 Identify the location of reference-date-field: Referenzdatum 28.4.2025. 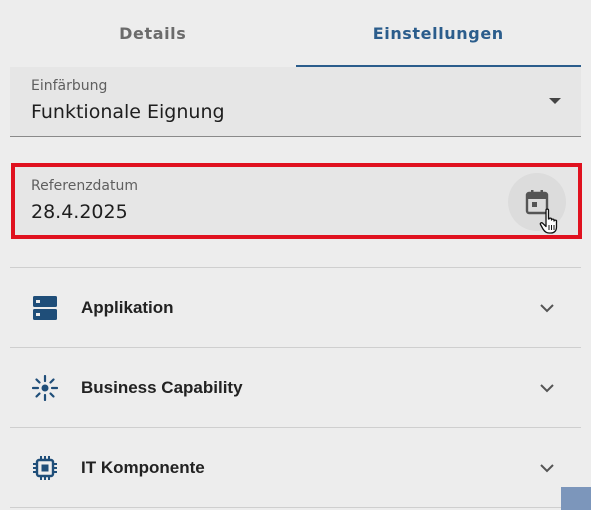
(296, 201).